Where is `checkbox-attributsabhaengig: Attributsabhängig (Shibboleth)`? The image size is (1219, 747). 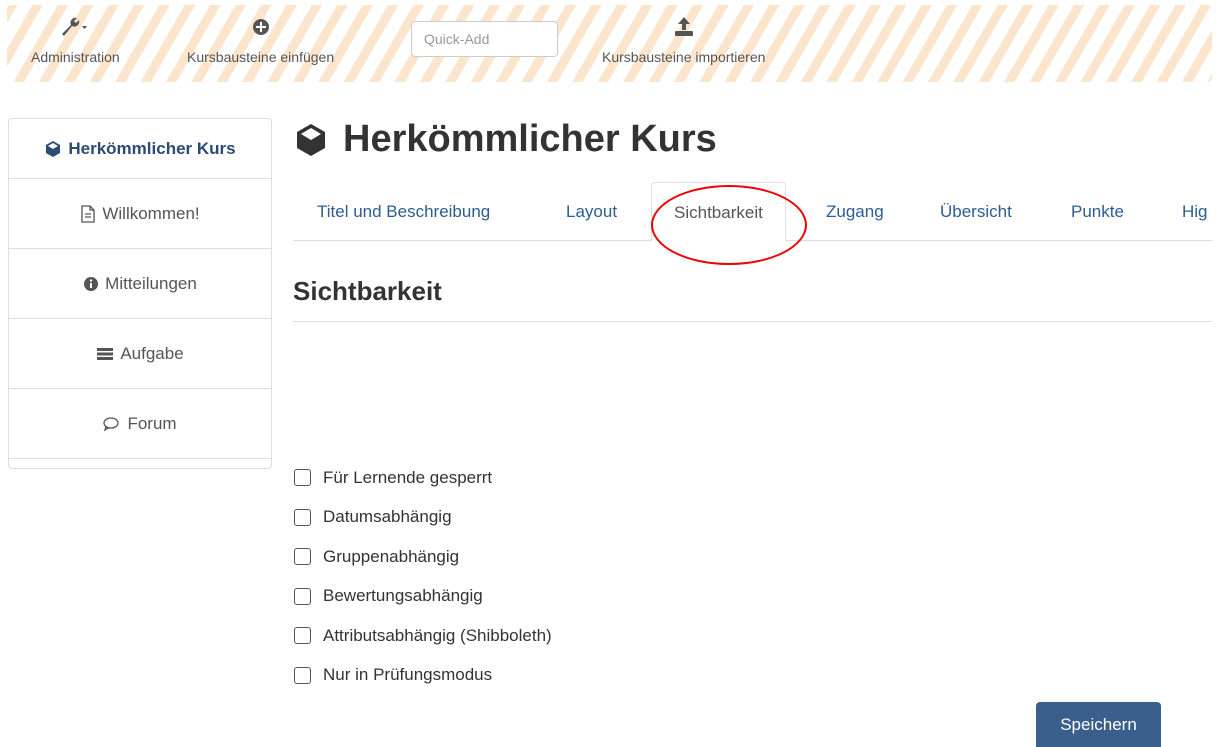
checkbox-attributsabhaengig: Attributsabhängig (Shibboleth) is located at coordinates (423, 636).